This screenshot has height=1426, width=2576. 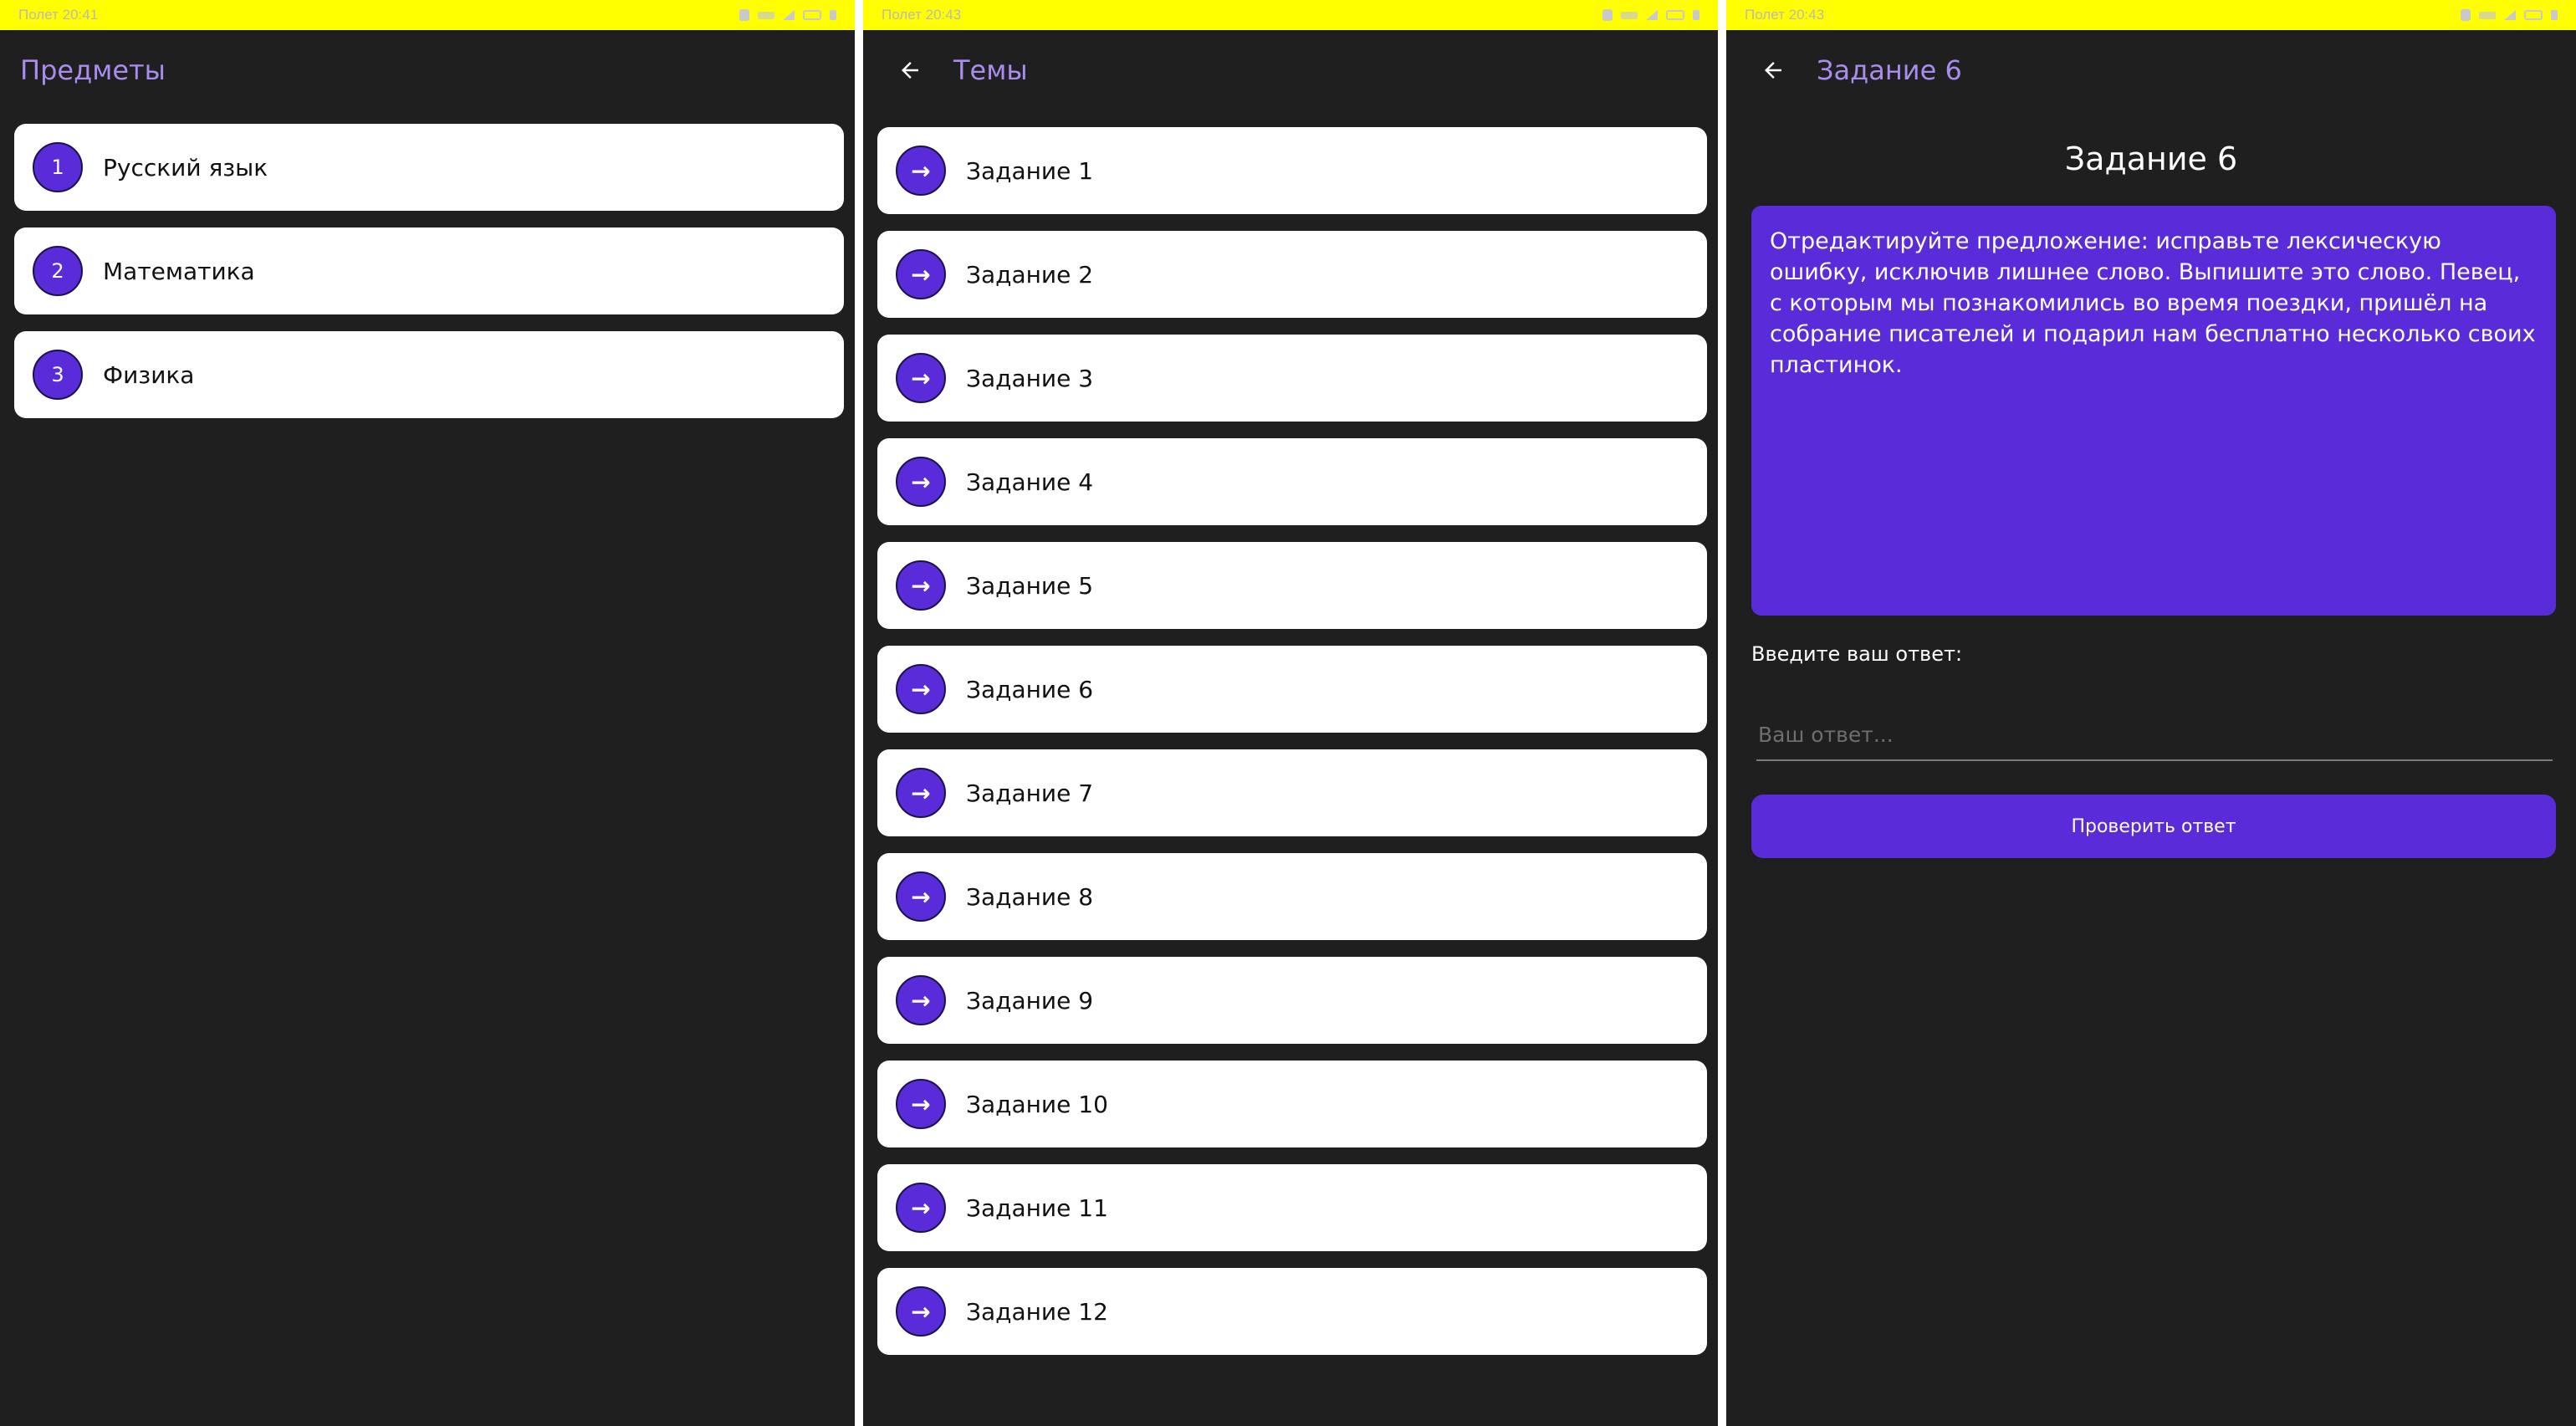 What do you see at coordinates (1292, 378) in the screenshot?
I see `topic-item: → Задание 3` at bounding box center [1292, 378].